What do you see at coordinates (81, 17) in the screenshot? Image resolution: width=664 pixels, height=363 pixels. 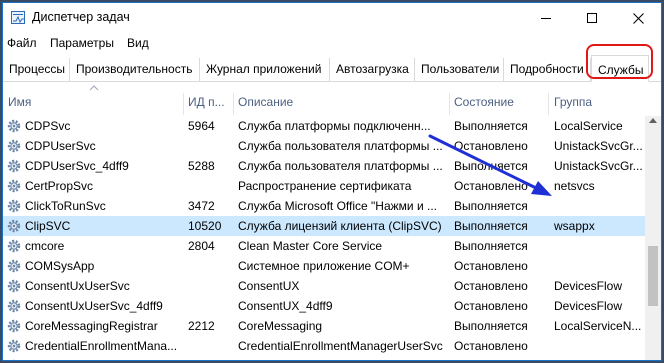 I see `window-title: Диспетчер задач` at bounding box center [81, 17].